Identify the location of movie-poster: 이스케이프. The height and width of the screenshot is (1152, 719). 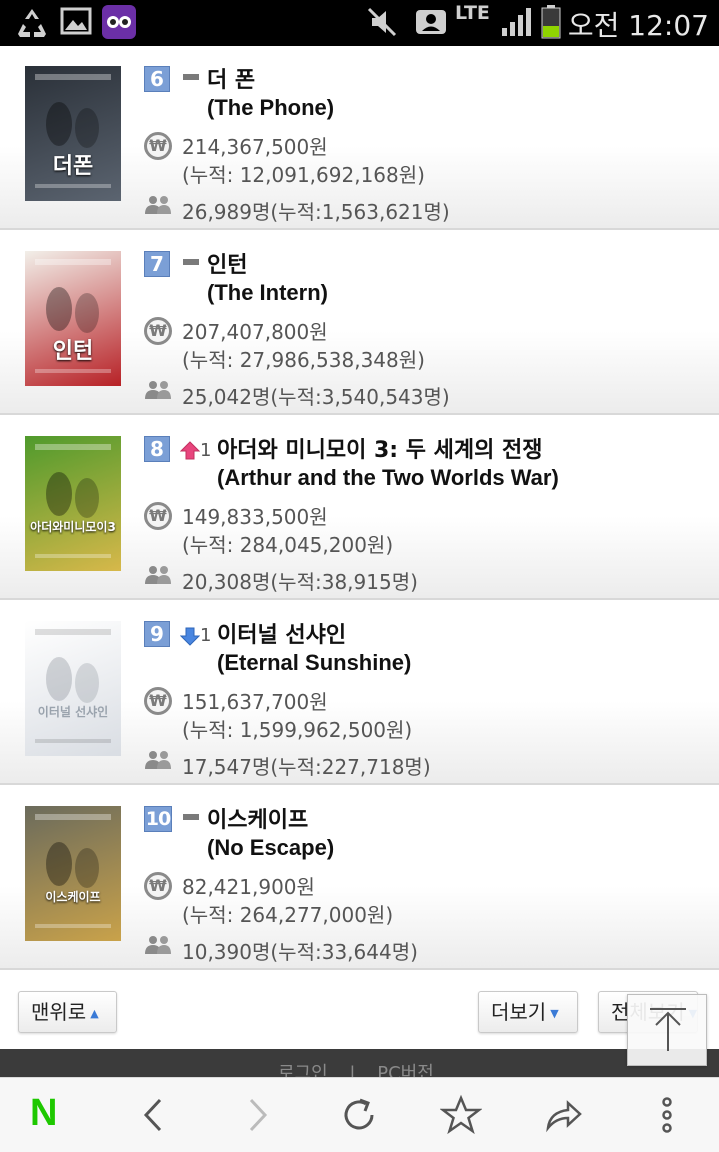
(73, 873).